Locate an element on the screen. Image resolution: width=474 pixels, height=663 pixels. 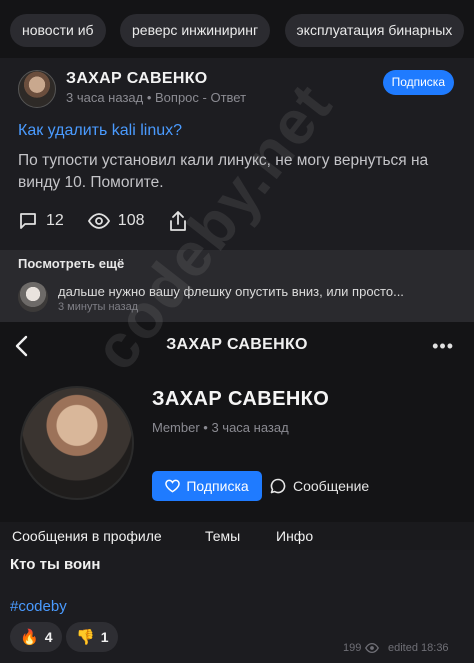
post-title: Как удалить kali linux? is located at coordinates (100, 131).